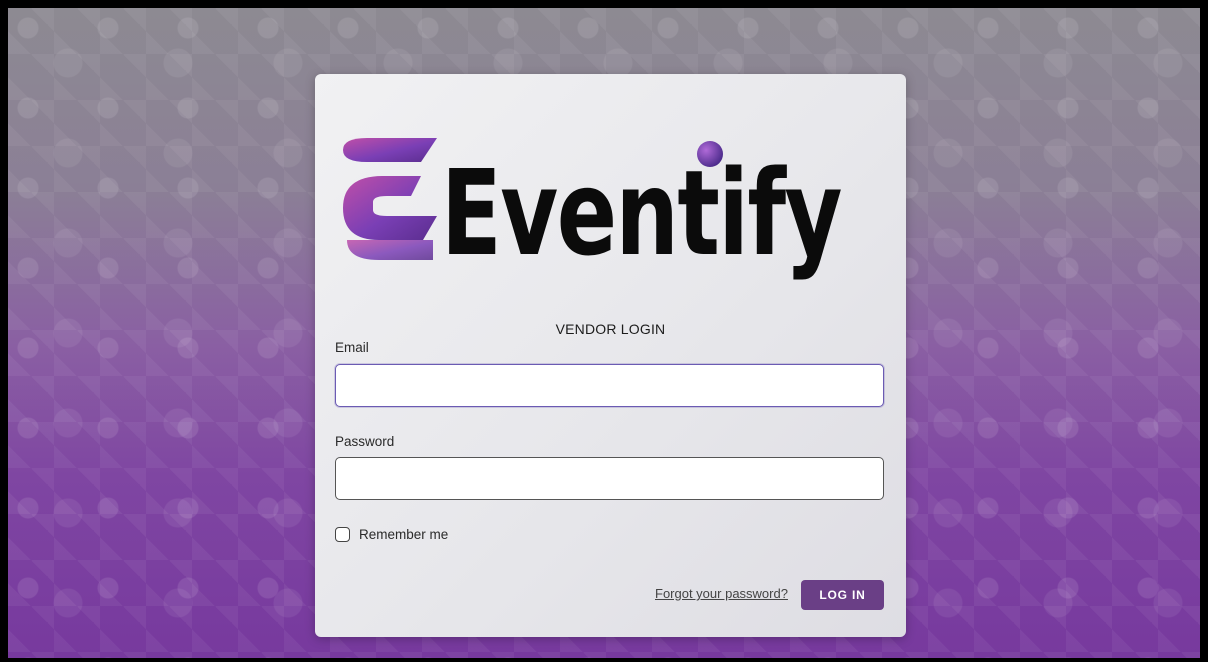 The image size is (1208, 662). What do you see at coordinates (721, 593) in the screenshot?
I see `forgot-password-link: Forgot your password?` at bounding box center [721, 593].